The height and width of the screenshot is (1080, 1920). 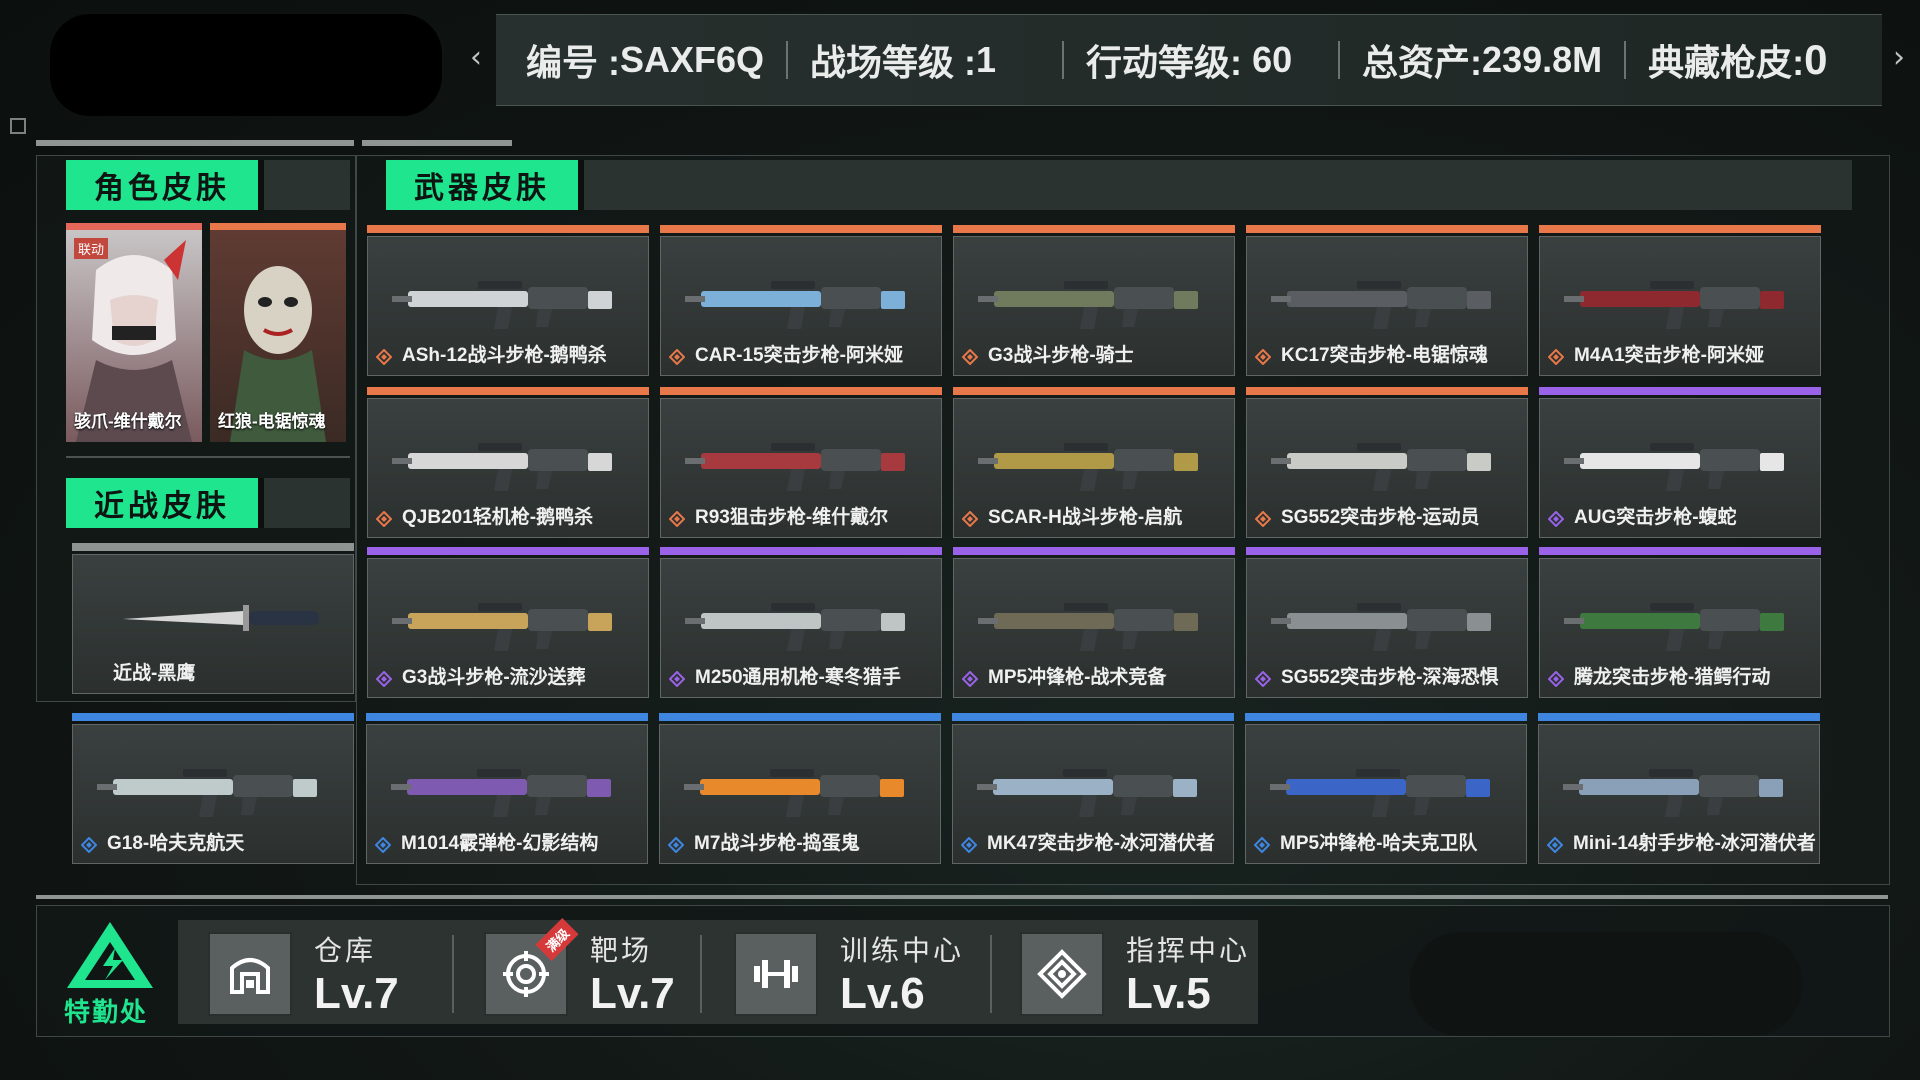 What do you see at coordinates (110, 975) in the screenshot?
I see `special-ops-logo: 特勤处` at bounding box center [110, 975].